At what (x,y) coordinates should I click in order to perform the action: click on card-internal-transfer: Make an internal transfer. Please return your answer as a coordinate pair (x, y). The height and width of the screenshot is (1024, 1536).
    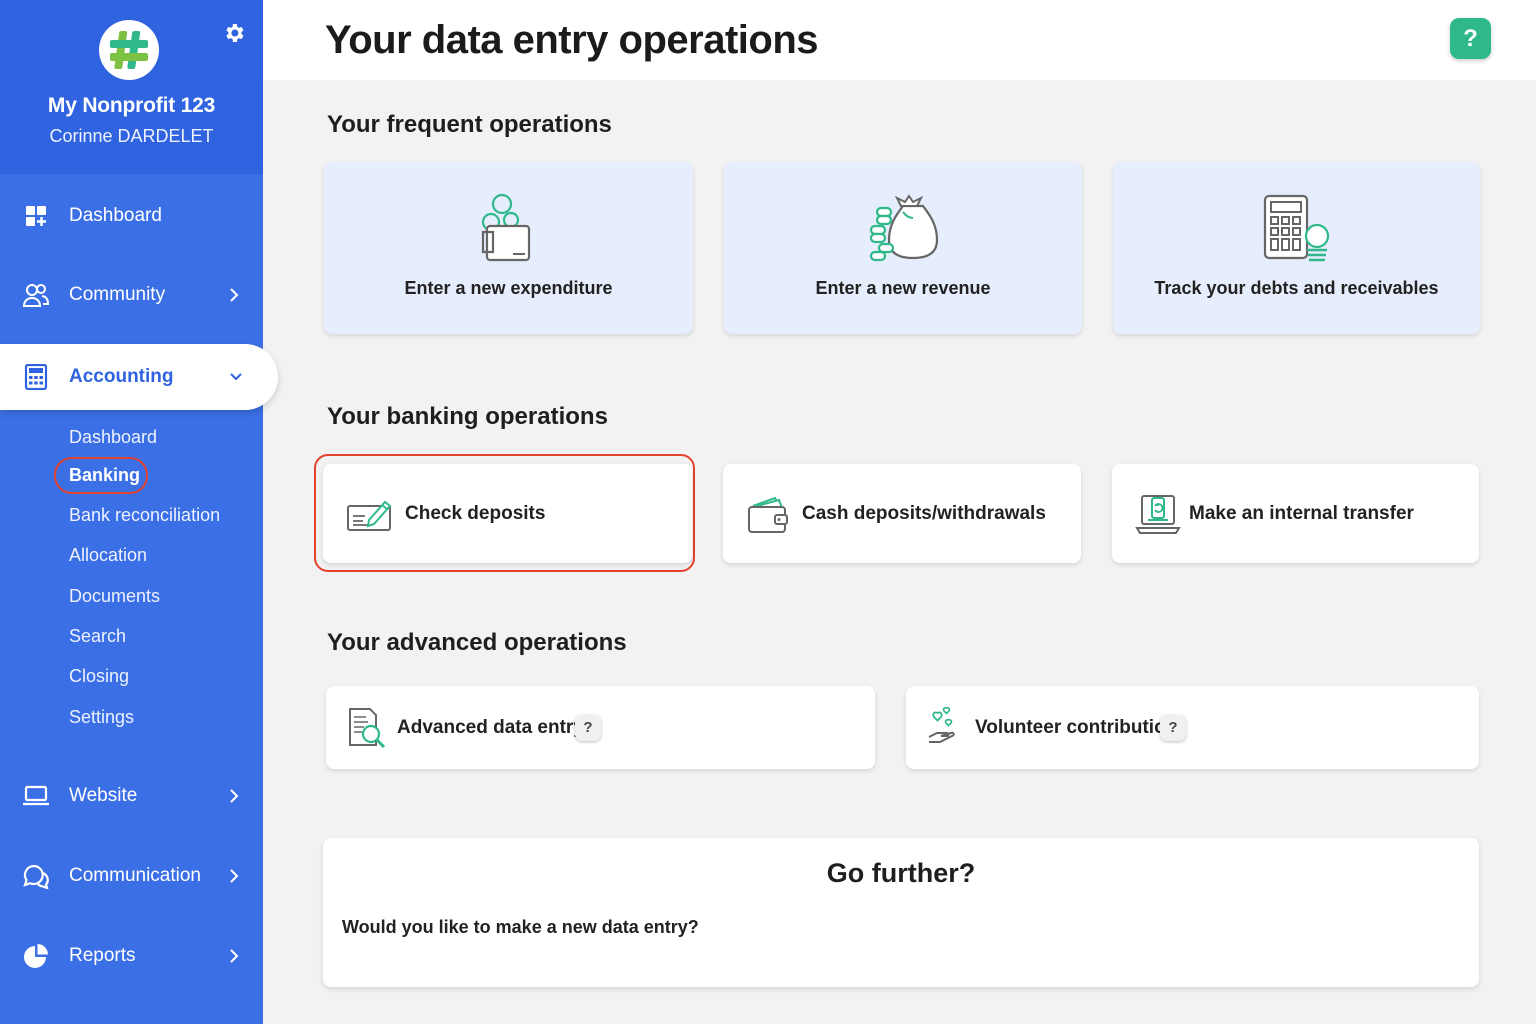
    Looking at the image, I should click on (1295, 513).